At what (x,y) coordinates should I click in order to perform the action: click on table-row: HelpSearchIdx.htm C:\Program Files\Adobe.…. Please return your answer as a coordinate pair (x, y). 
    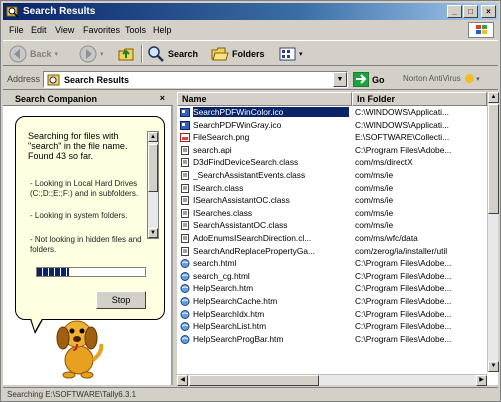
    Looking at the image, I should click on (332, 314).